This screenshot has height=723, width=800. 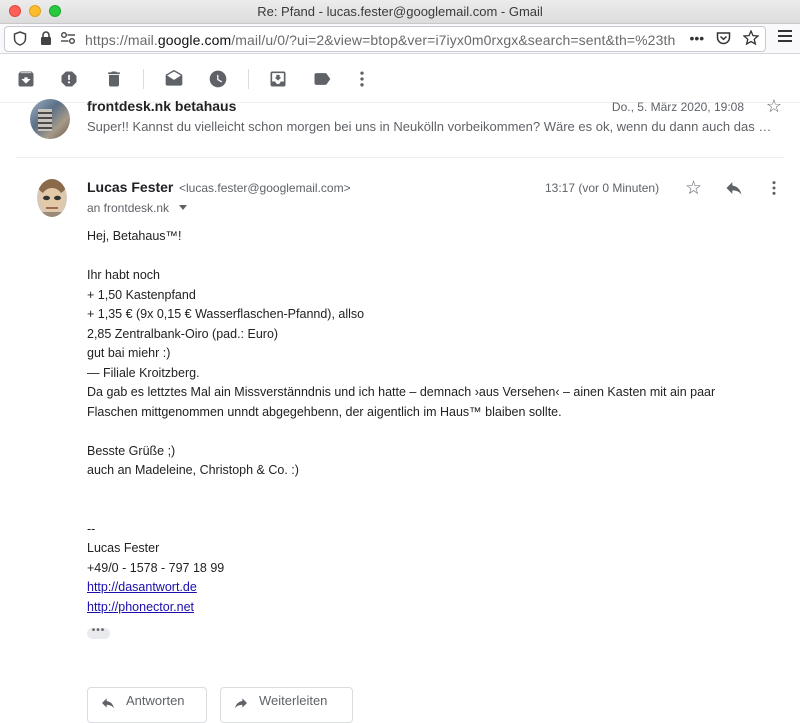 What do you see at coordinates (98, 632) in the screenshot?
I see `show-trimmed-content-button: •••` at bounding box center [98, 632].